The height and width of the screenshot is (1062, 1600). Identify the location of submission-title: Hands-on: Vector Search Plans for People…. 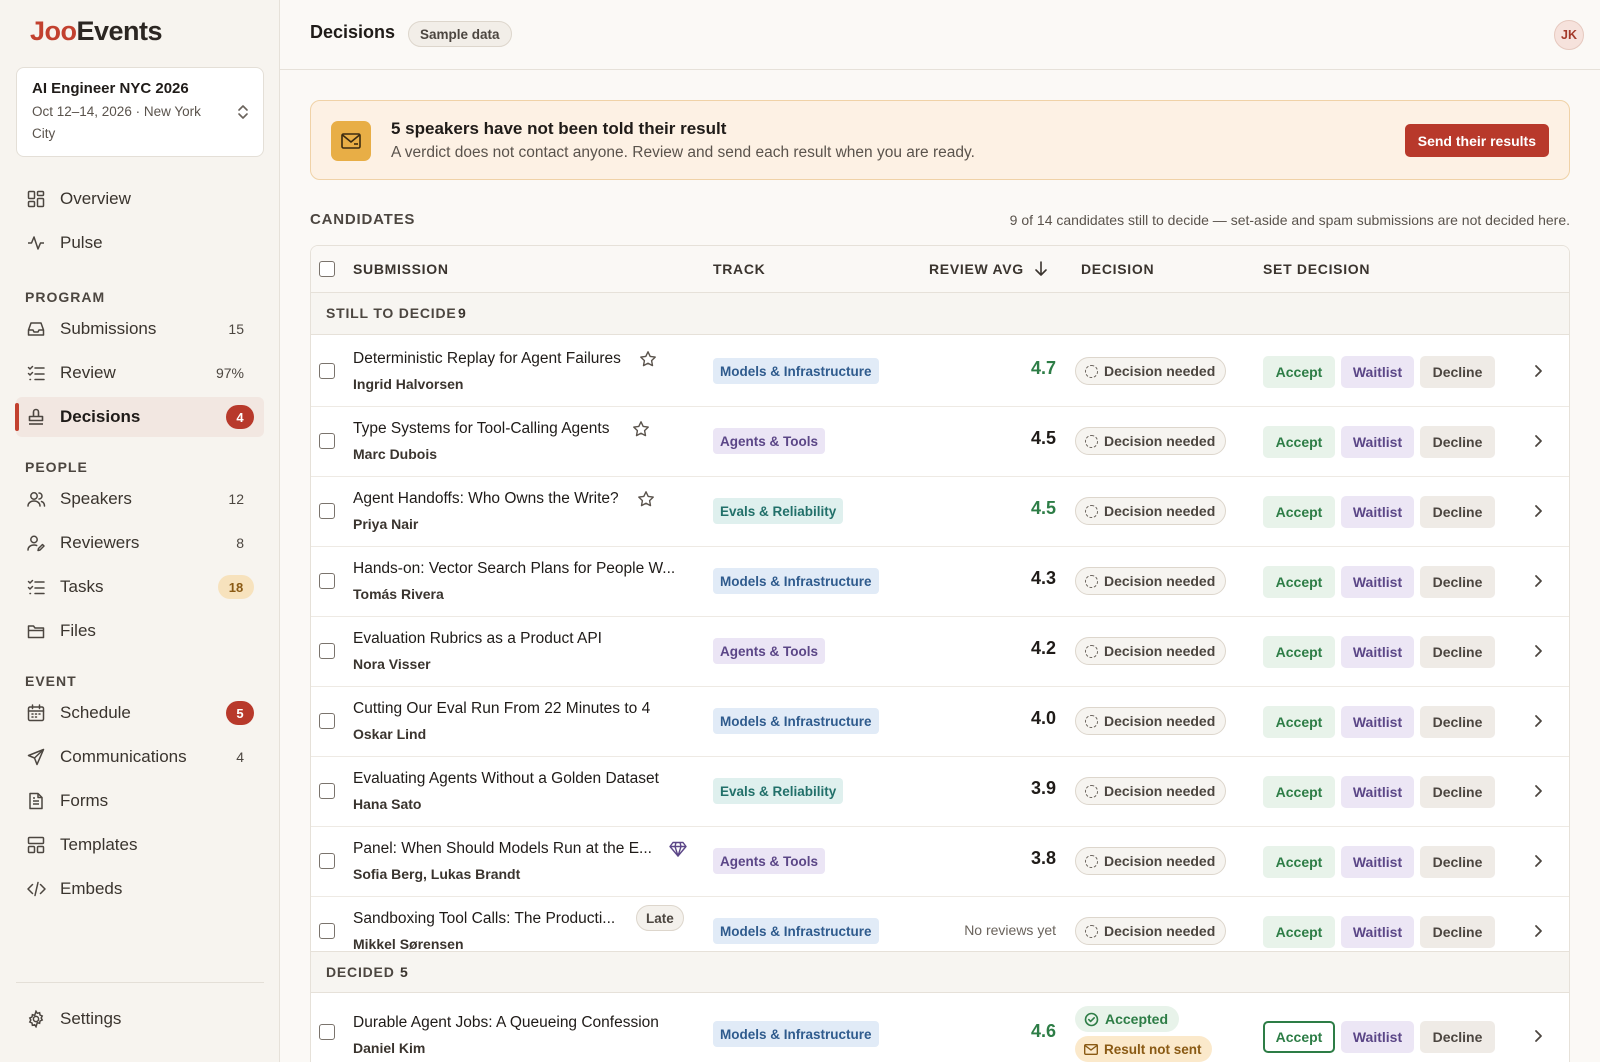
(514, 569).